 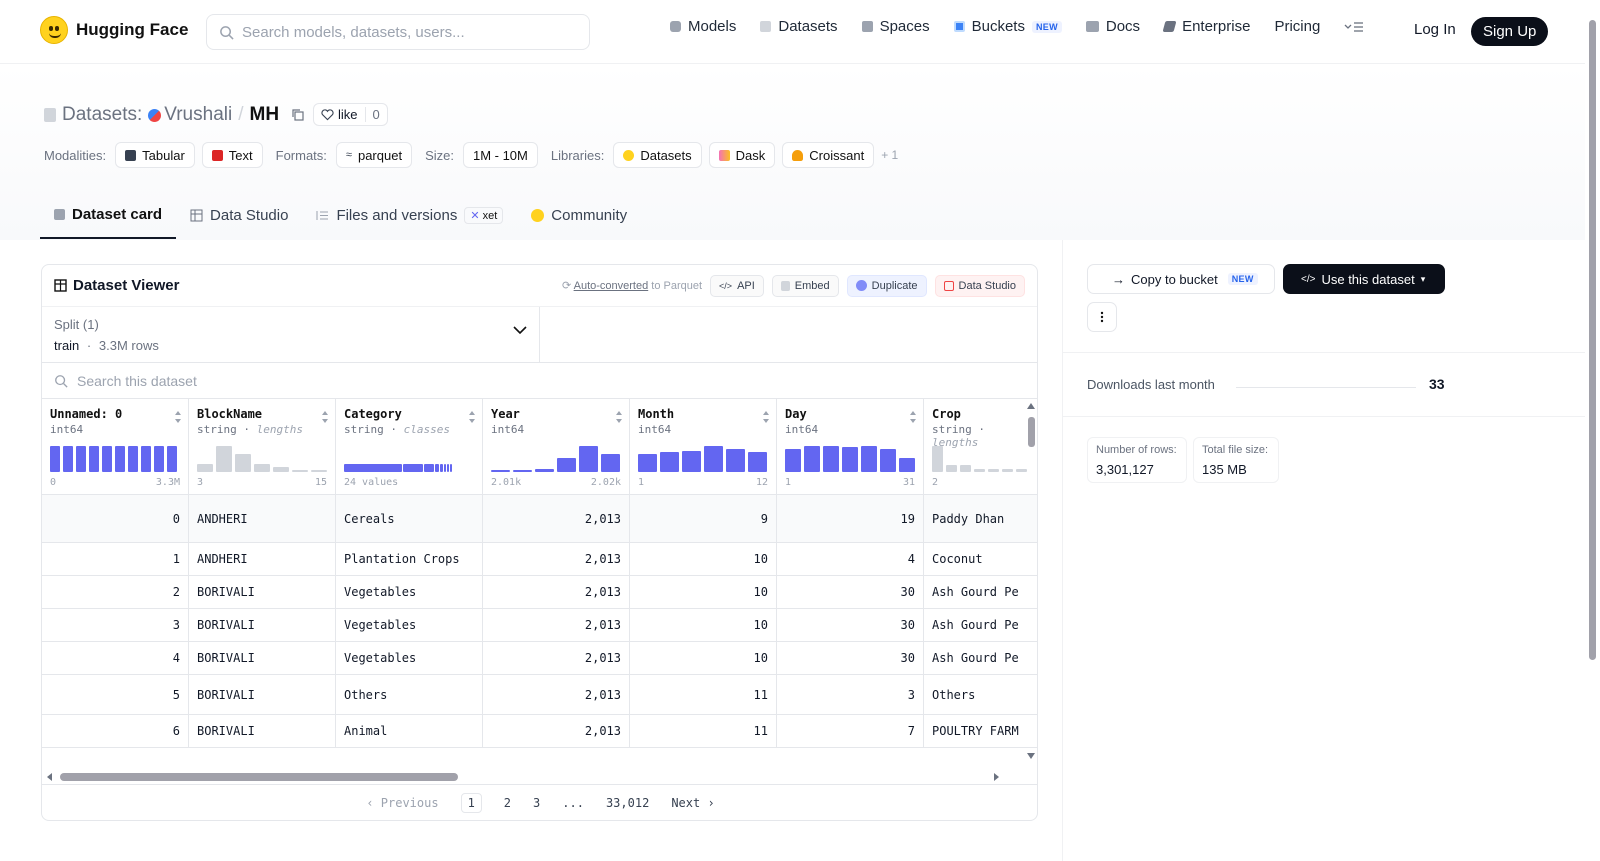 I want to click on table-row: 2 BORIVALI Vegetables 2,013 10 30 Ash Gourd Pe, so click(x=539, y=592).